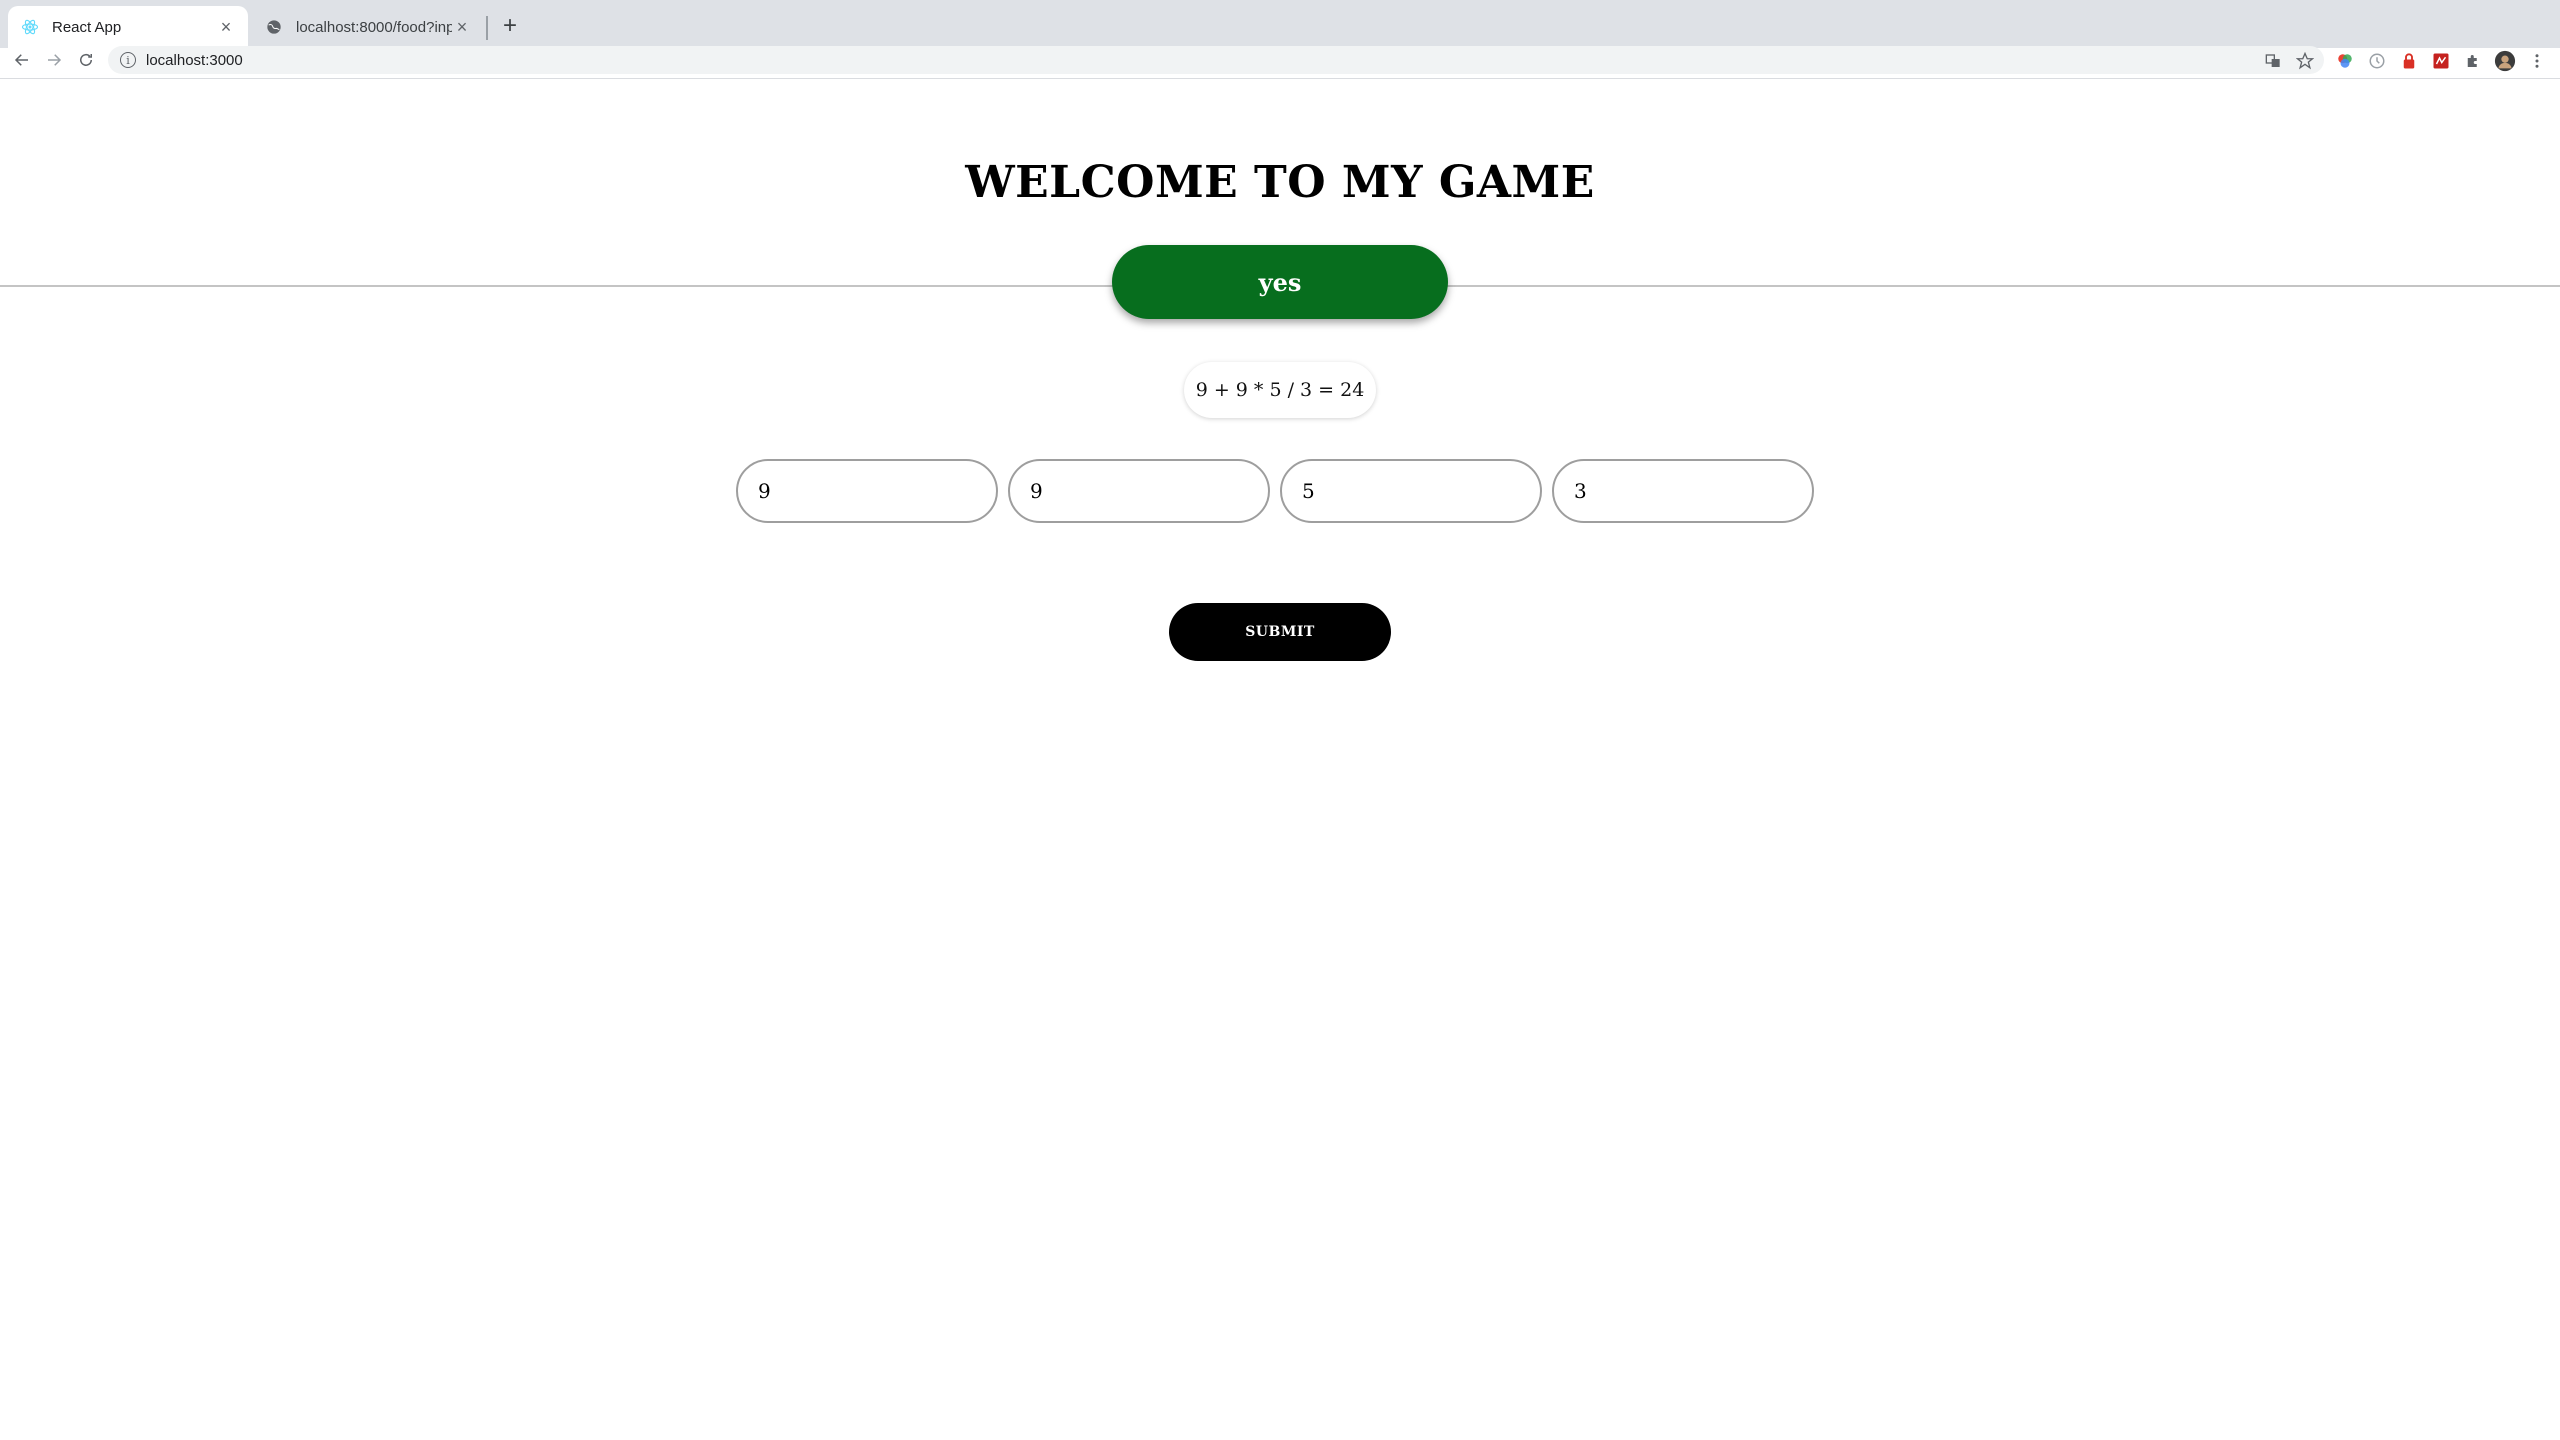 Image resolution: width=2560 pixels, height=1440 pixels. I want to click on submit-button: SUBMIT, so click(1280, 632).